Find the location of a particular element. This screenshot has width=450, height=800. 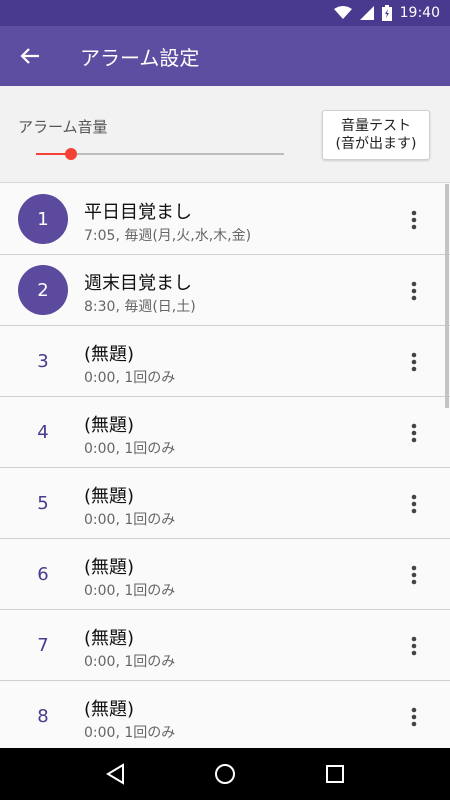

alarm-number: 8 is located at coordinates (43, 716).